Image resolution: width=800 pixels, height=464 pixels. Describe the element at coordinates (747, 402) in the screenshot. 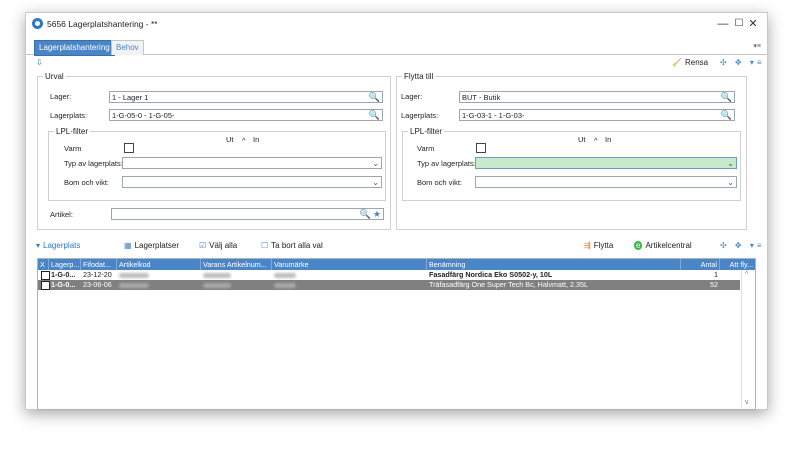

I see `scroll-down-icon: v` at that location.